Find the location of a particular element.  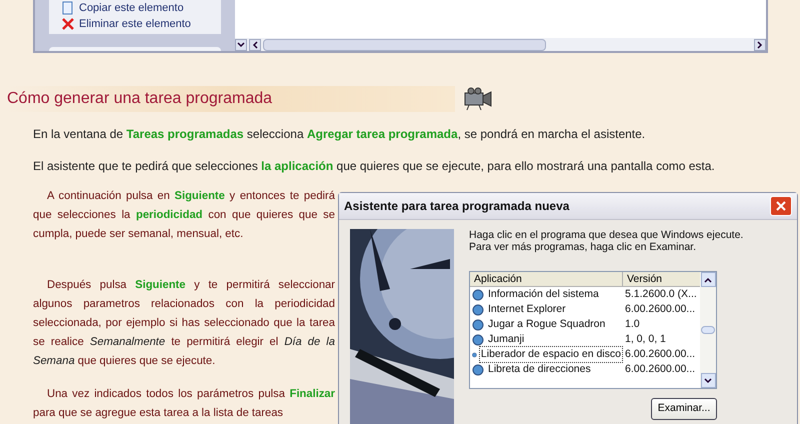

horizontal-scrollbar is located at coordinates (500, 44).